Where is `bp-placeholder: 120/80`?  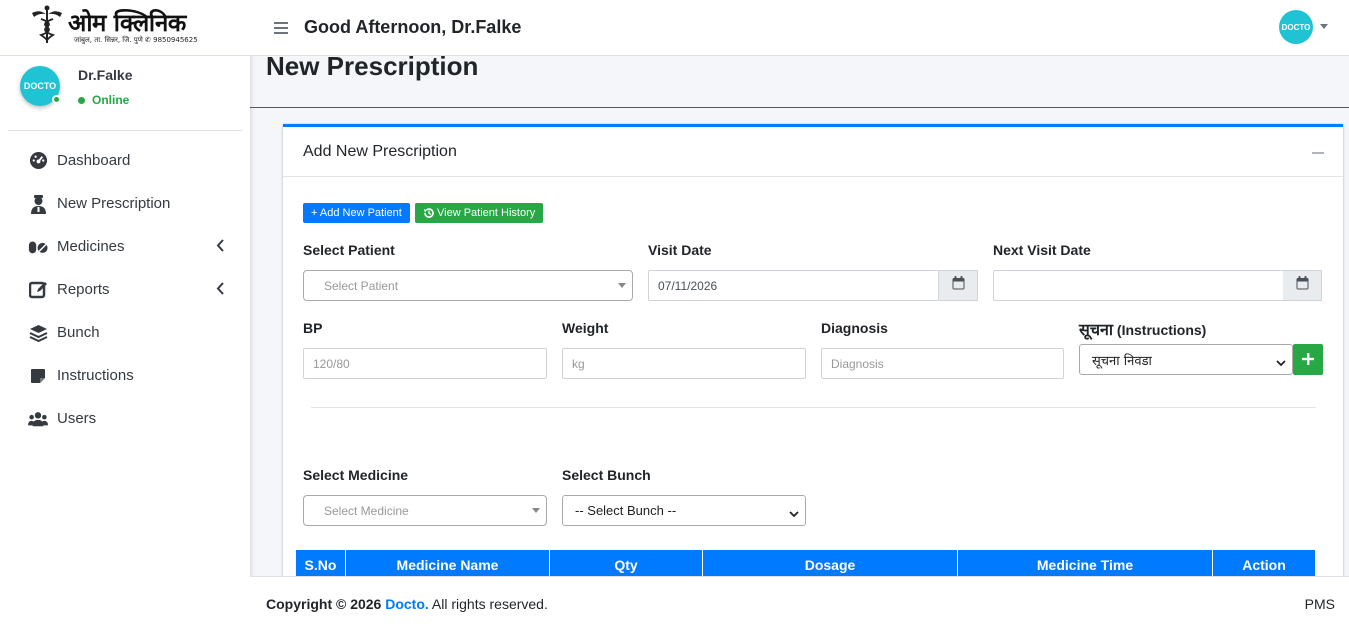 bp-placeholder: 120/80 is located at coordinates (331, 363).